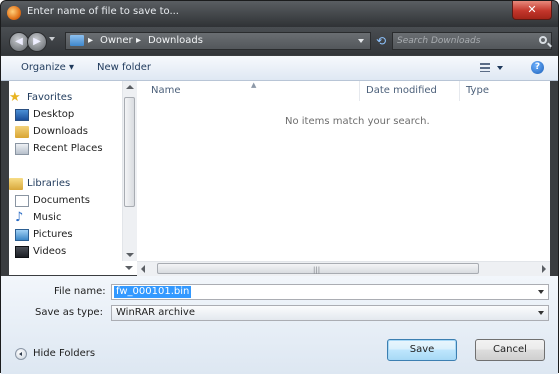  I want to click on views-dropdown-icon, so click(500, 68).